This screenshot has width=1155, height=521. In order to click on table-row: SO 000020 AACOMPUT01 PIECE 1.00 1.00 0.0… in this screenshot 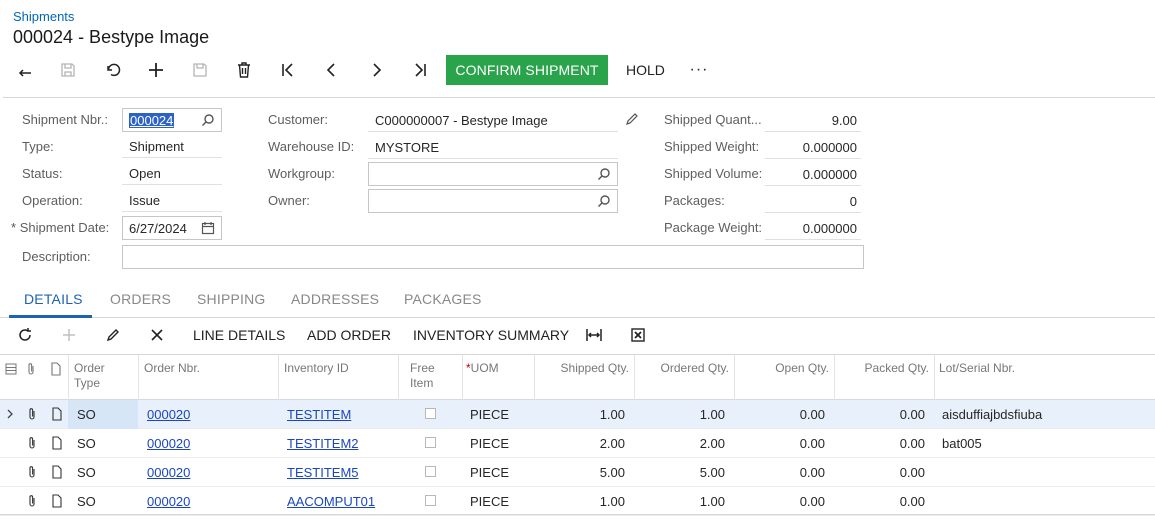, I will do `click(577, 501)`.